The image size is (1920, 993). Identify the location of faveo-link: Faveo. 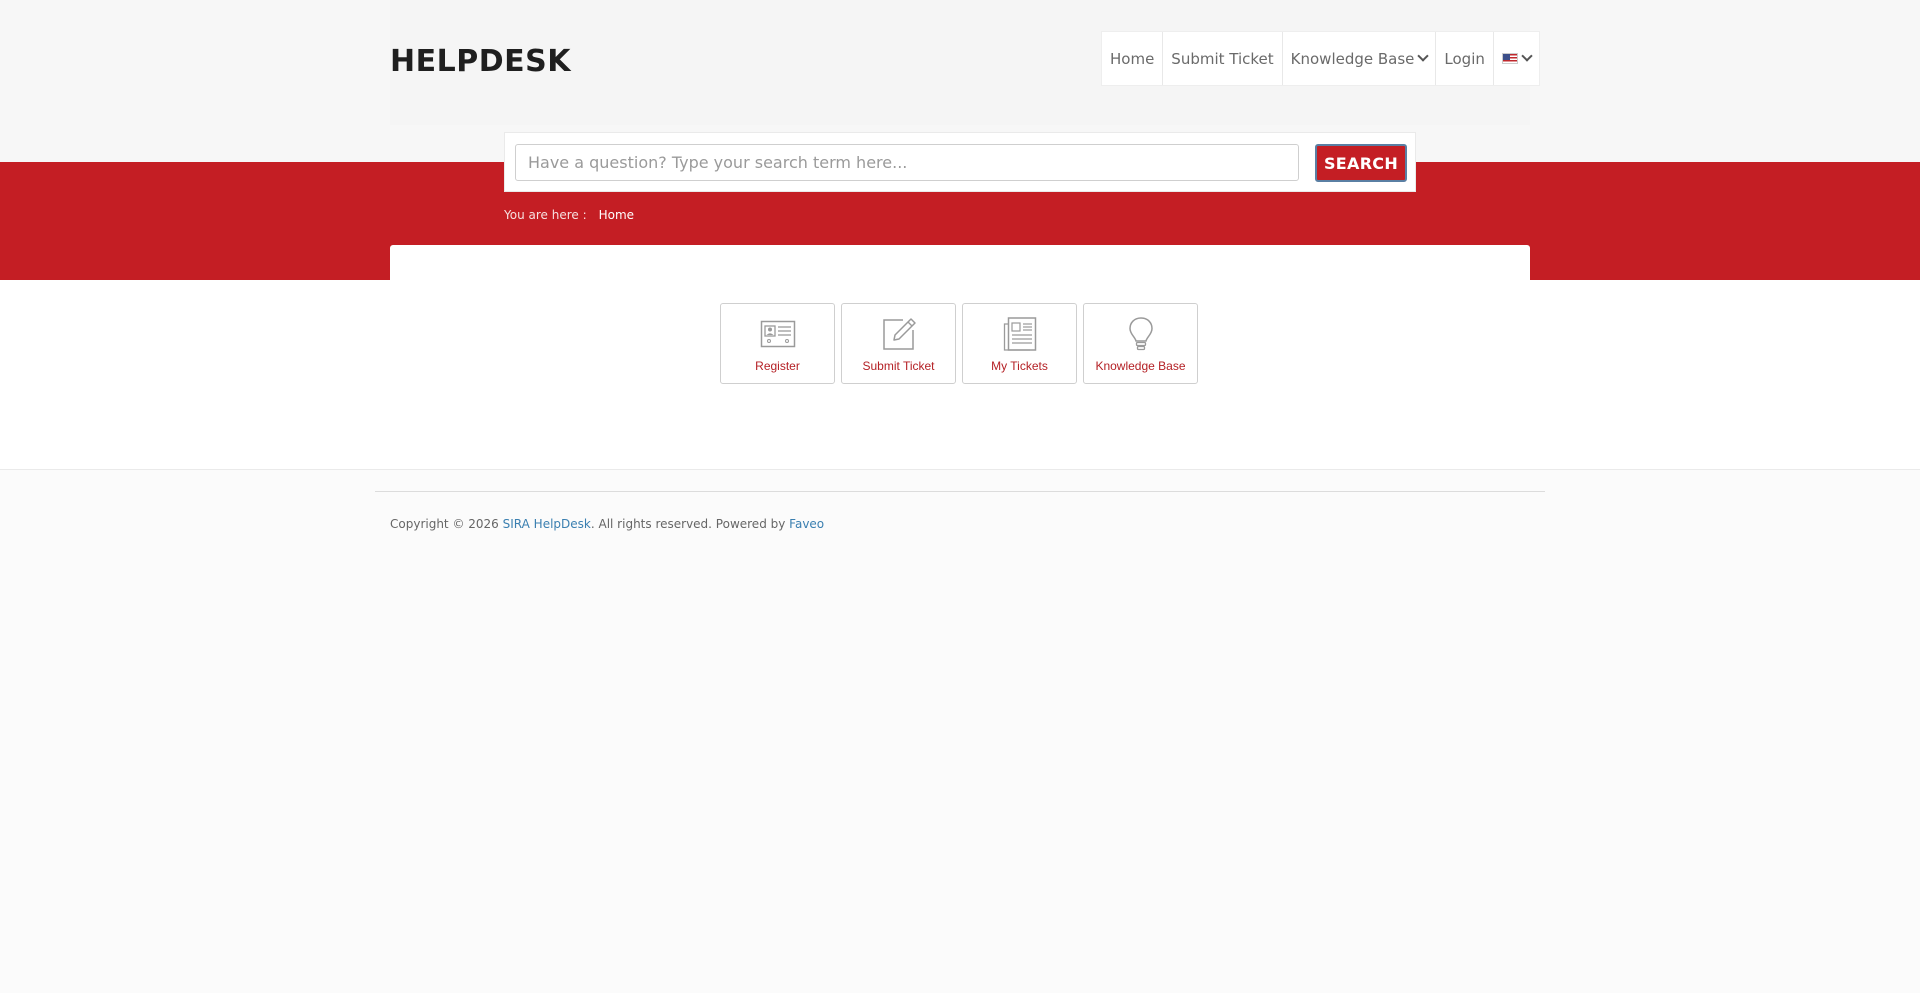
(806, 524).